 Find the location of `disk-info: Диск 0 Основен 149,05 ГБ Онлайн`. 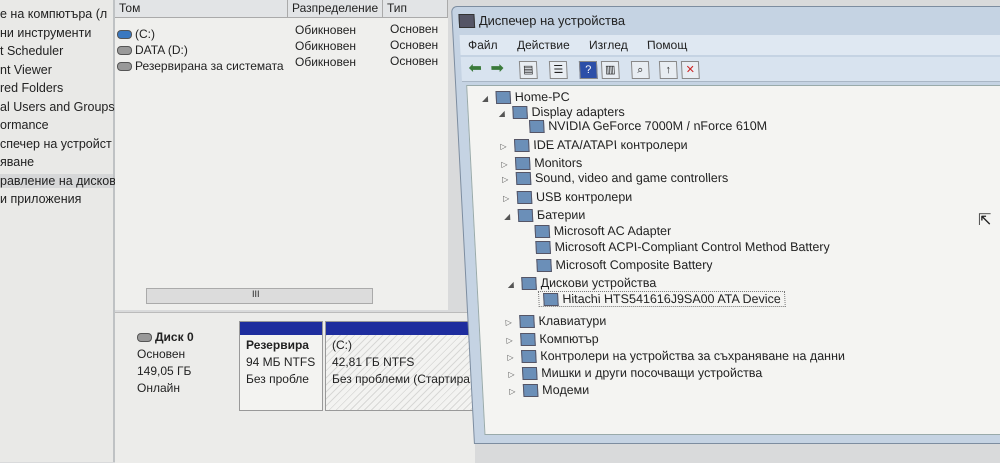

disk-info: Диск 0 Основен 149,05 ГБ Онлайн is located at coordinates (165, 363).